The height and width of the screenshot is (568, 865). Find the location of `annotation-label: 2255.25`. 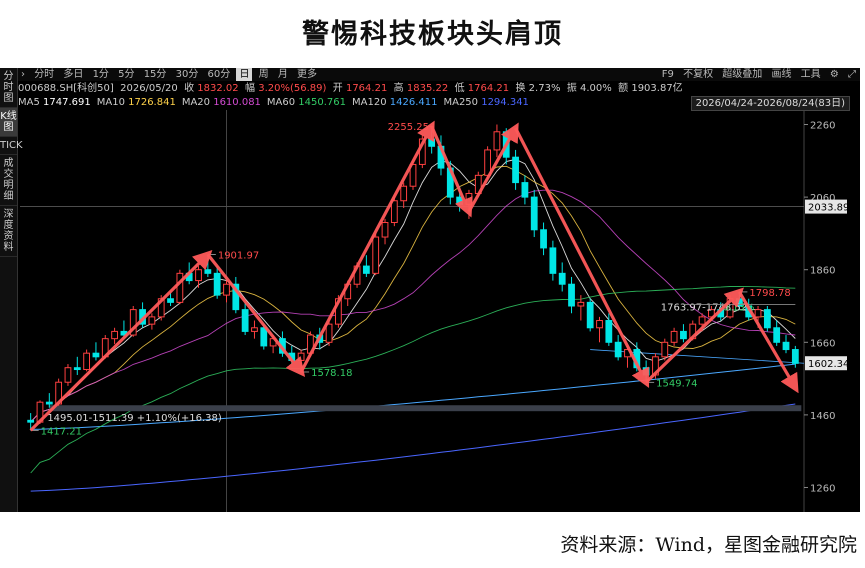

annotation-label: 2255.25 is located at coordinates (408, 127).